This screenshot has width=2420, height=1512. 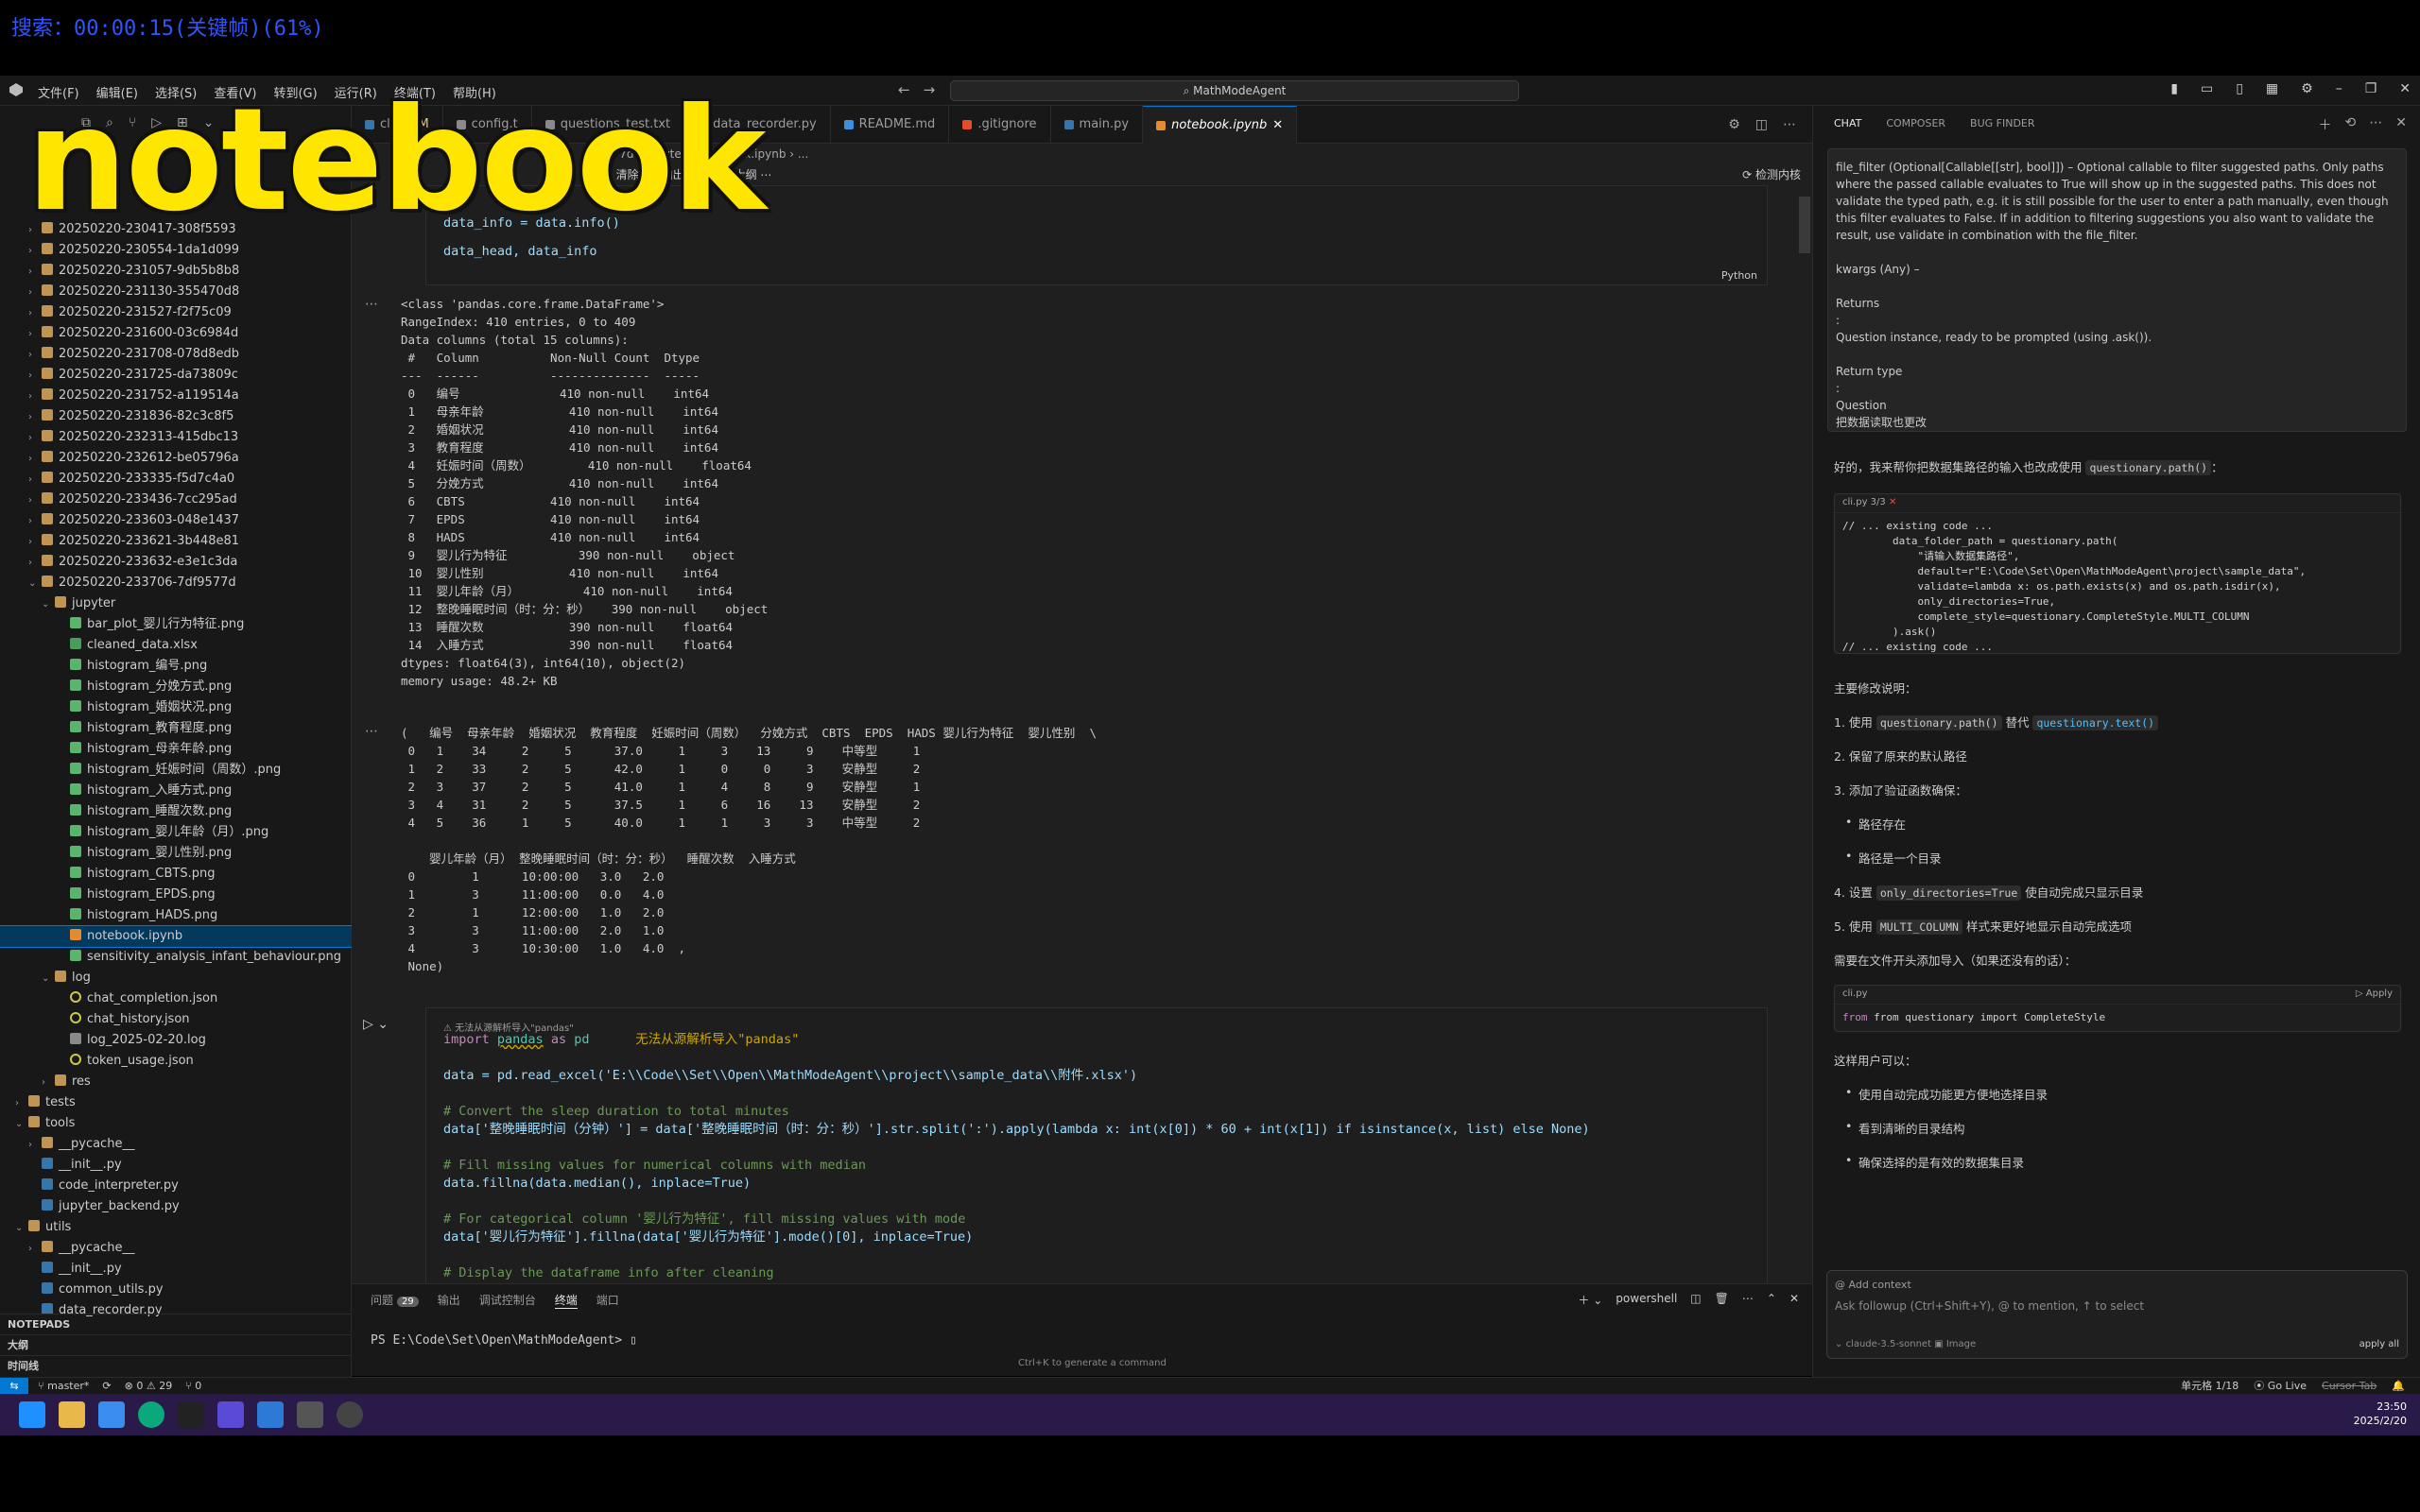 I want to click on editor-tab: notebook.ipynb ✕, so click(x=1220, y=125).